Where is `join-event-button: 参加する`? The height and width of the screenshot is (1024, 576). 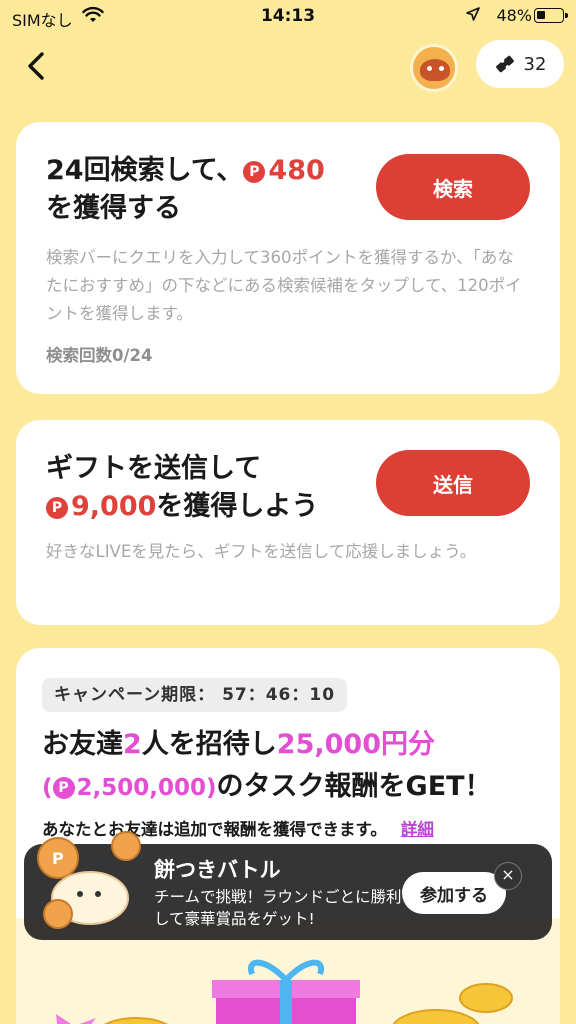
join-event-button: 参加する is located at coordinates (454, 893).